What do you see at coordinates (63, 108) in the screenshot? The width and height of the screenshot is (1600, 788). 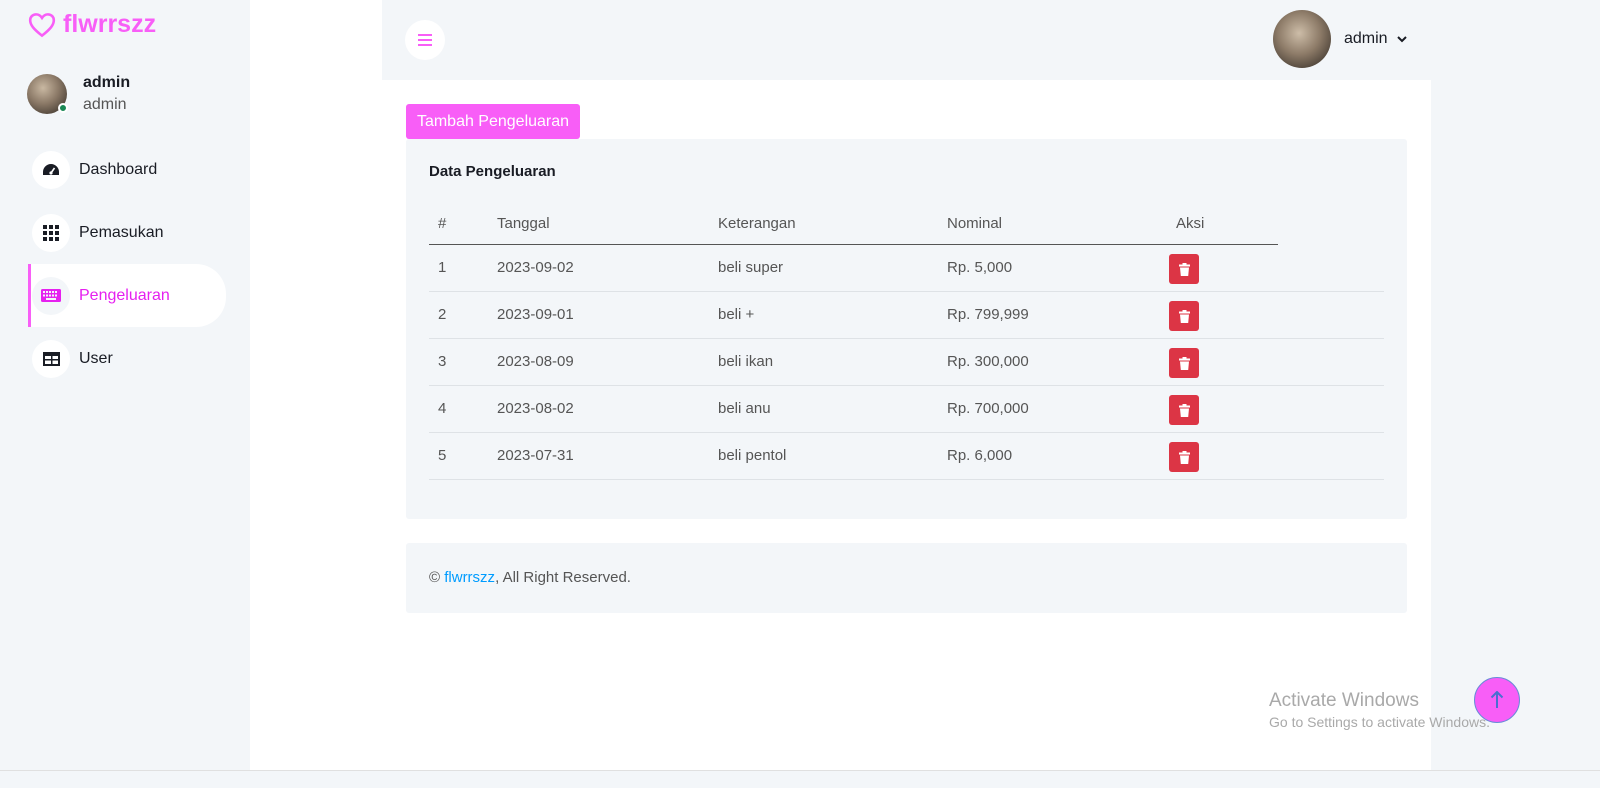 I see `online-status-dot` at bounding box center [63, 108].